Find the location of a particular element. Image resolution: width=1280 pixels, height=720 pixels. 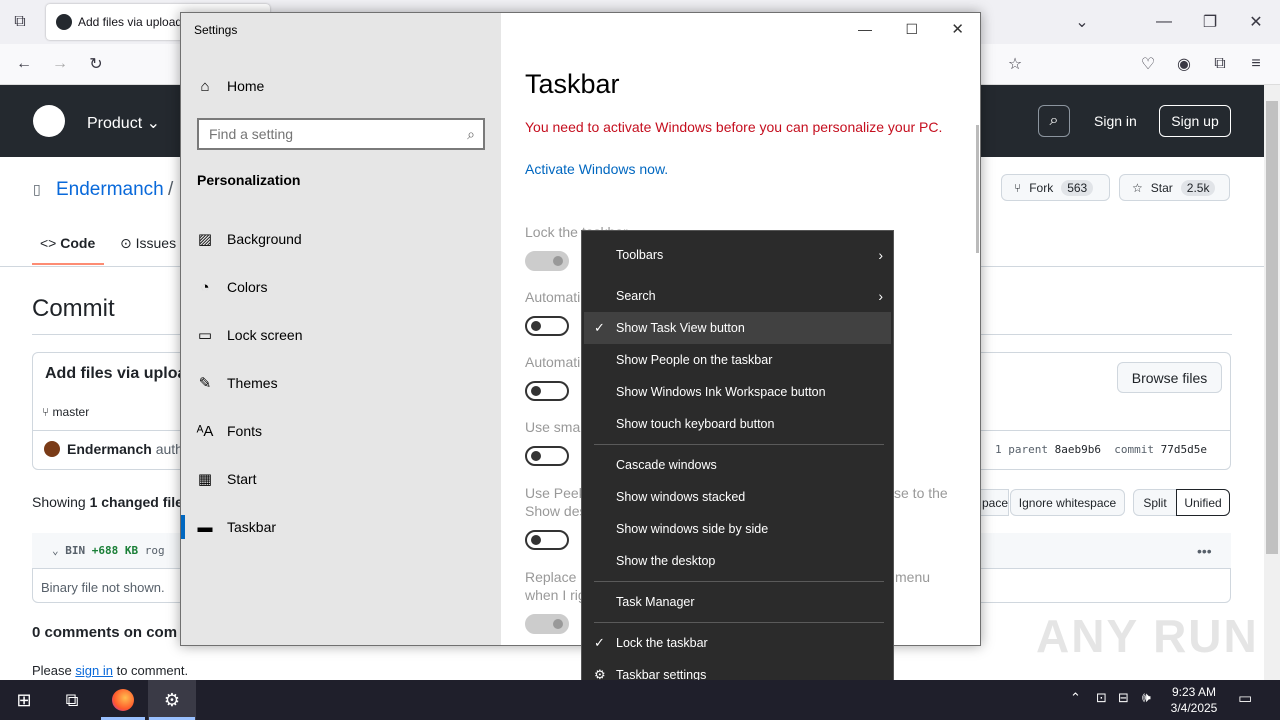

nav-colors: ◔ Colors is located at coordinates (341, 287).